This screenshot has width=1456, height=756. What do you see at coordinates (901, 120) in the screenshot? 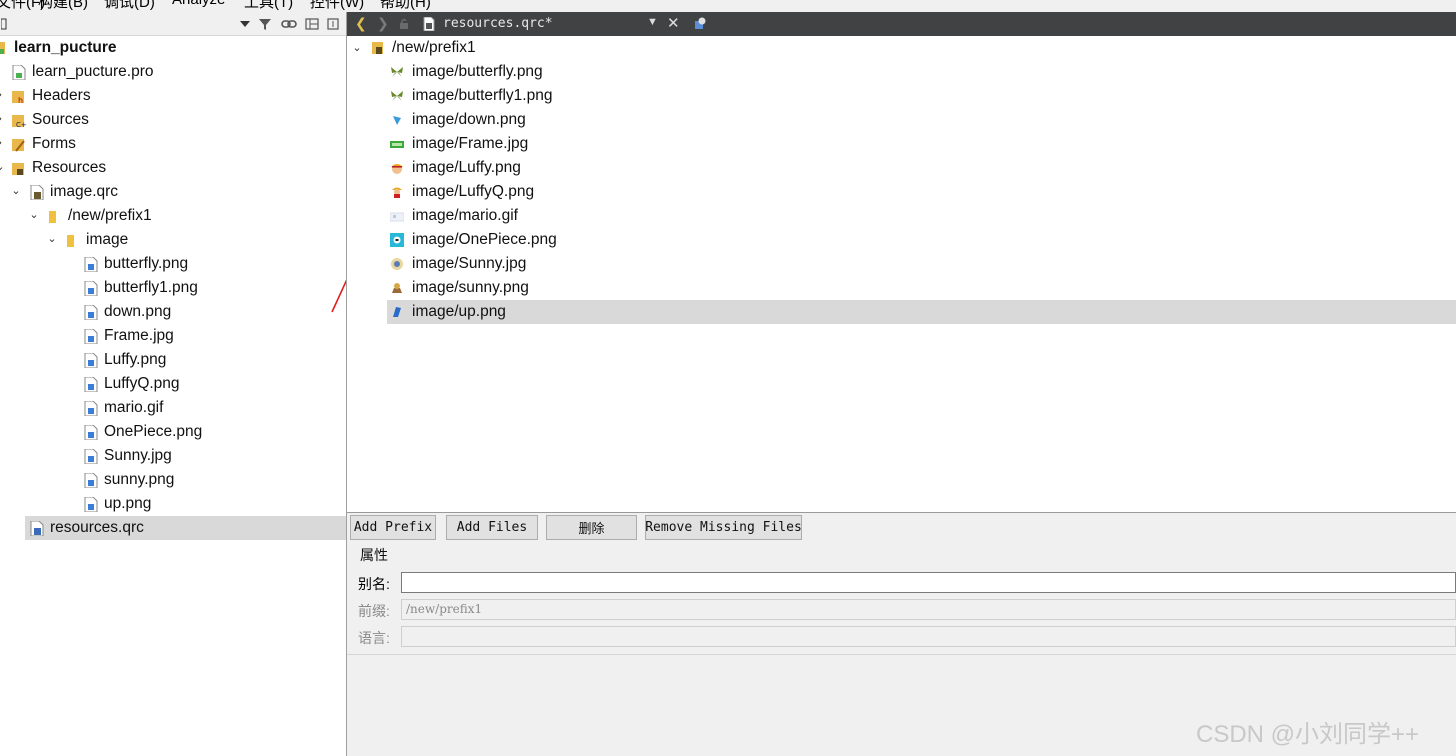
I see `resource-file-row: image/down.png` at bounding box center [901, 120].